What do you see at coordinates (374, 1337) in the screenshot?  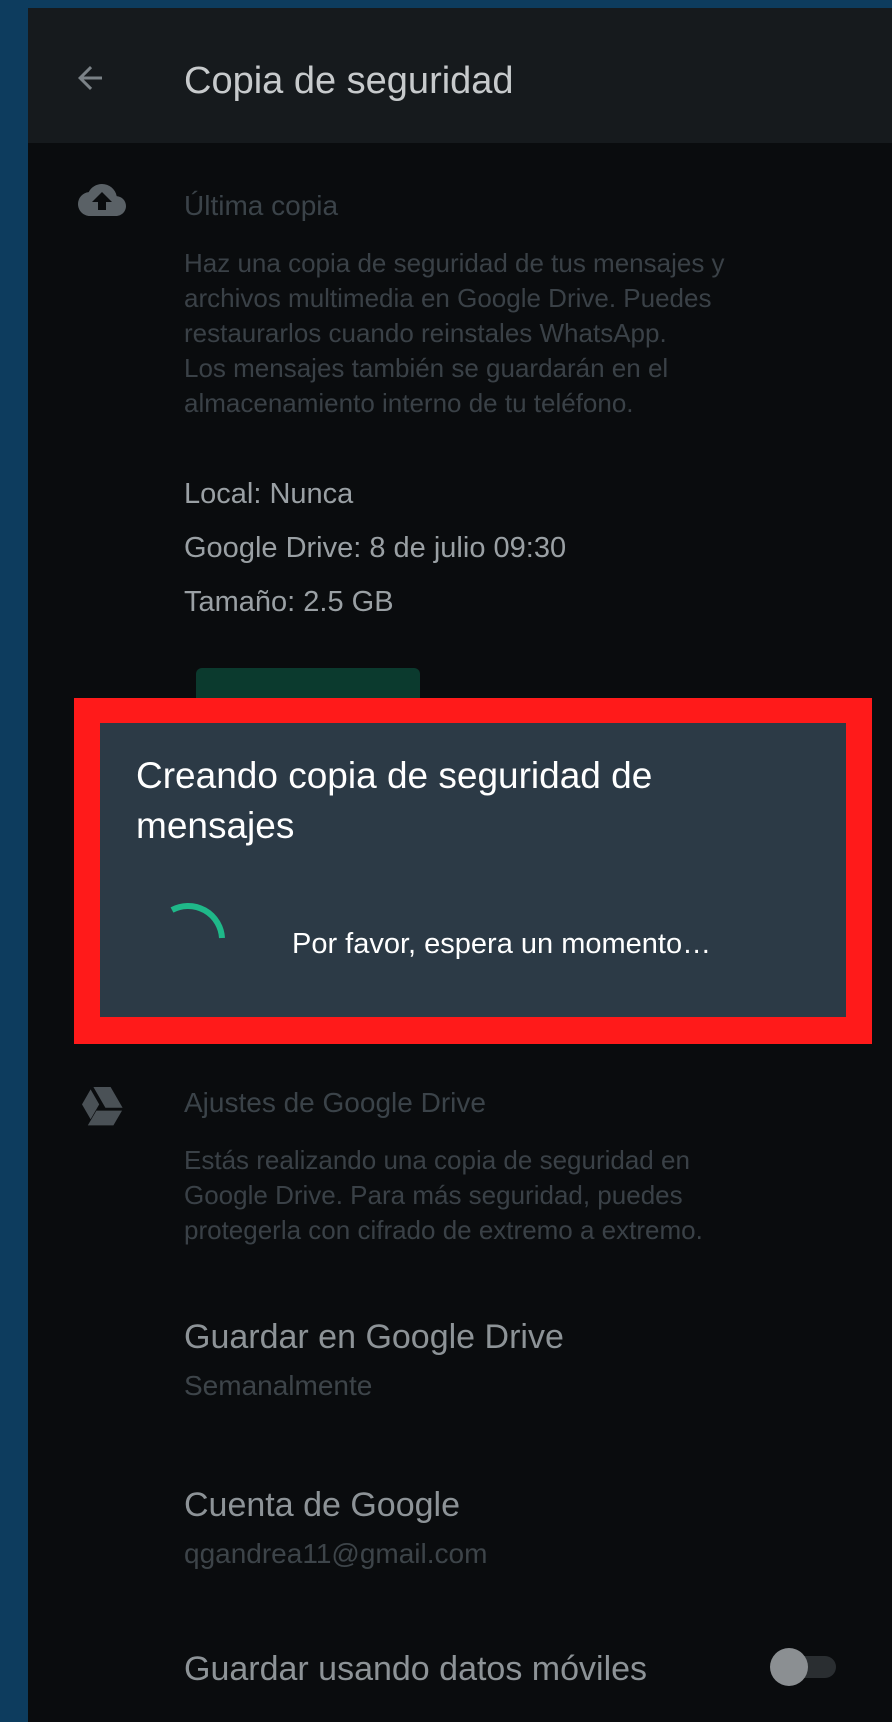 I see `save-to-drive-title: Guardar en Google Drive` at bounding box center [374, 1337].